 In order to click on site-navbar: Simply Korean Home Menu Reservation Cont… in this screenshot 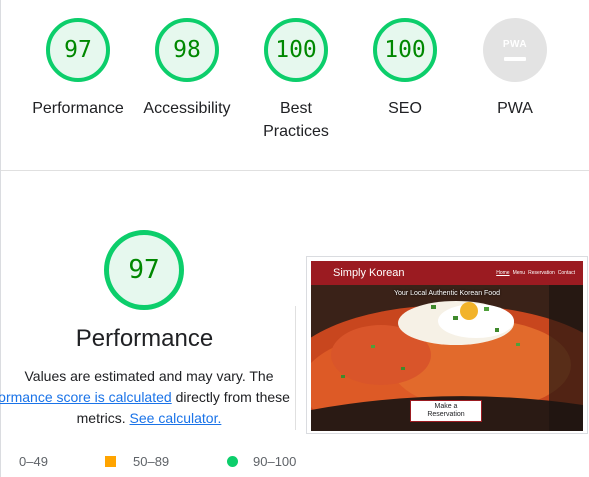, I will do `click(447, 273)`.